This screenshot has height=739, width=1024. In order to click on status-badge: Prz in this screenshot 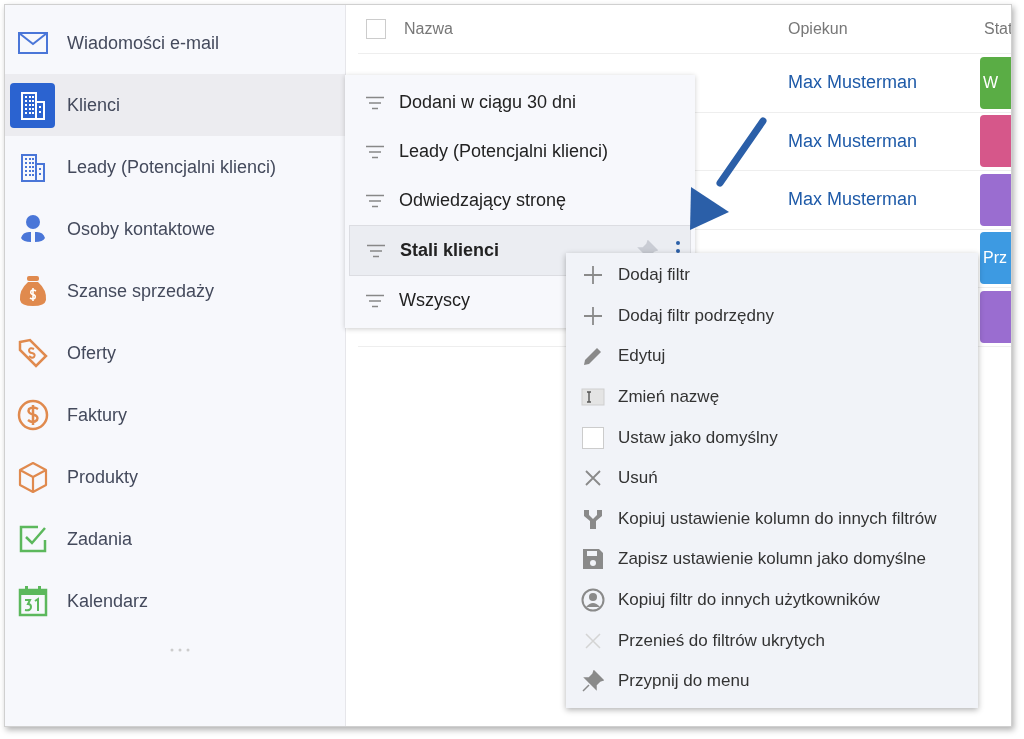, I will do `click(995, 258)`.